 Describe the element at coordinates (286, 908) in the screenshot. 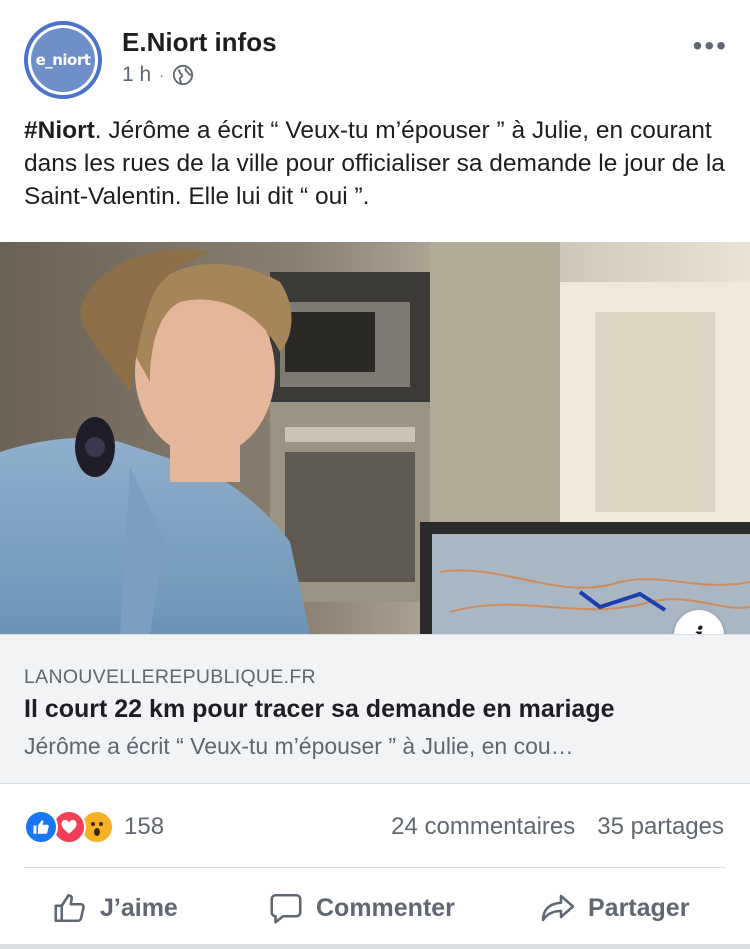

I see `comment-bubble-icon` at that location.